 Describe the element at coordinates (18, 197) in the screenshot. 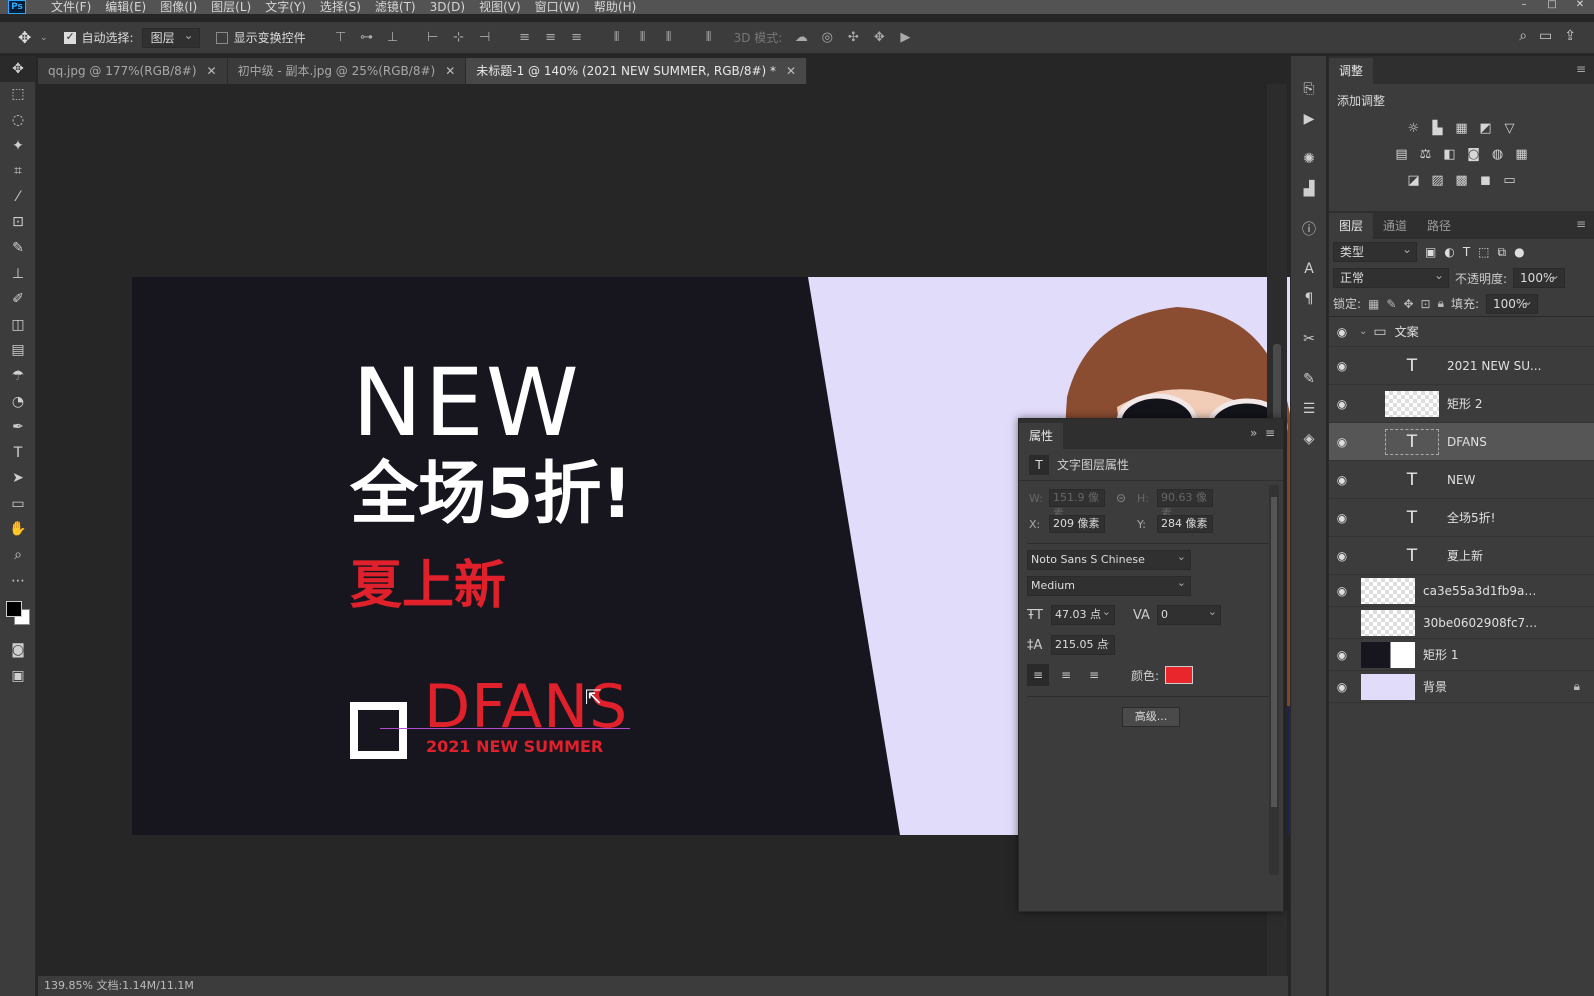

I see `eyedropper-tool-icon: ⁄` at that location.